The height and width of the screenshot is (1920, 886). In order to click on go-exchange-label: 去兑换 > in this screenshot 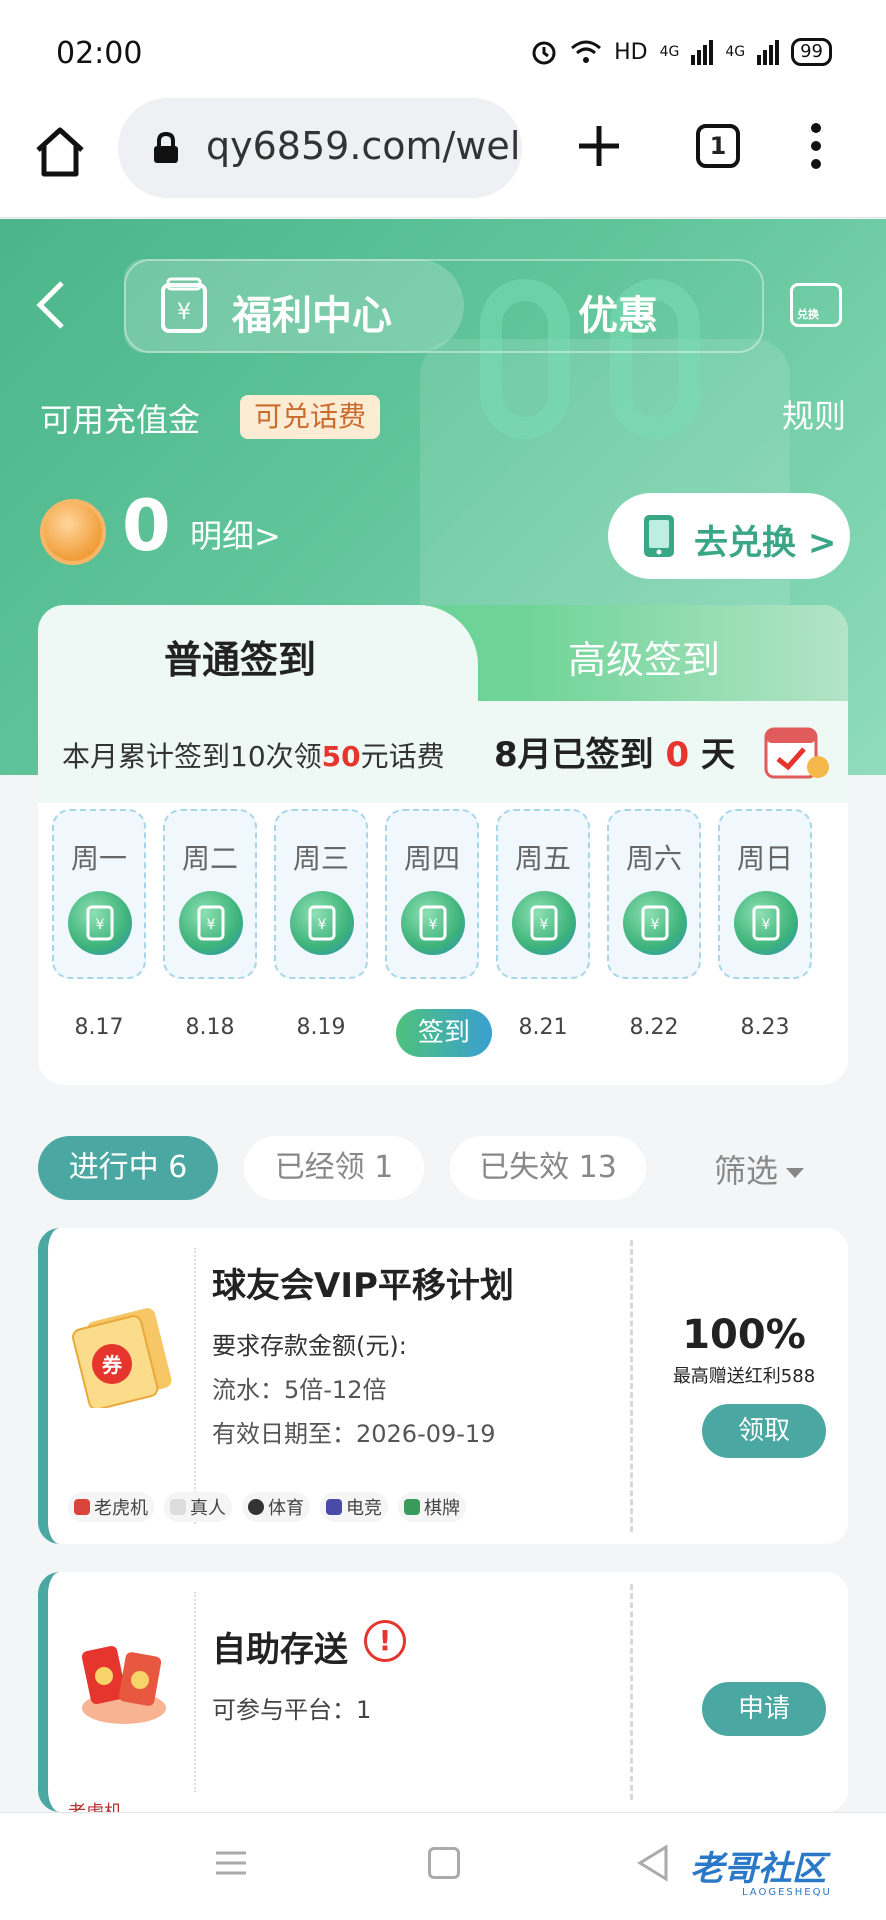, I will do `click(765, 543)`.